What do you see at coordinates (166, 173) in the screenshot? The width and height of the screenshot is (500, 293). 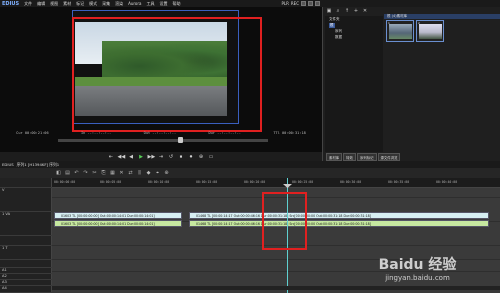 I see `zoom-icon: ⊕` at bounding box center [166, 173].